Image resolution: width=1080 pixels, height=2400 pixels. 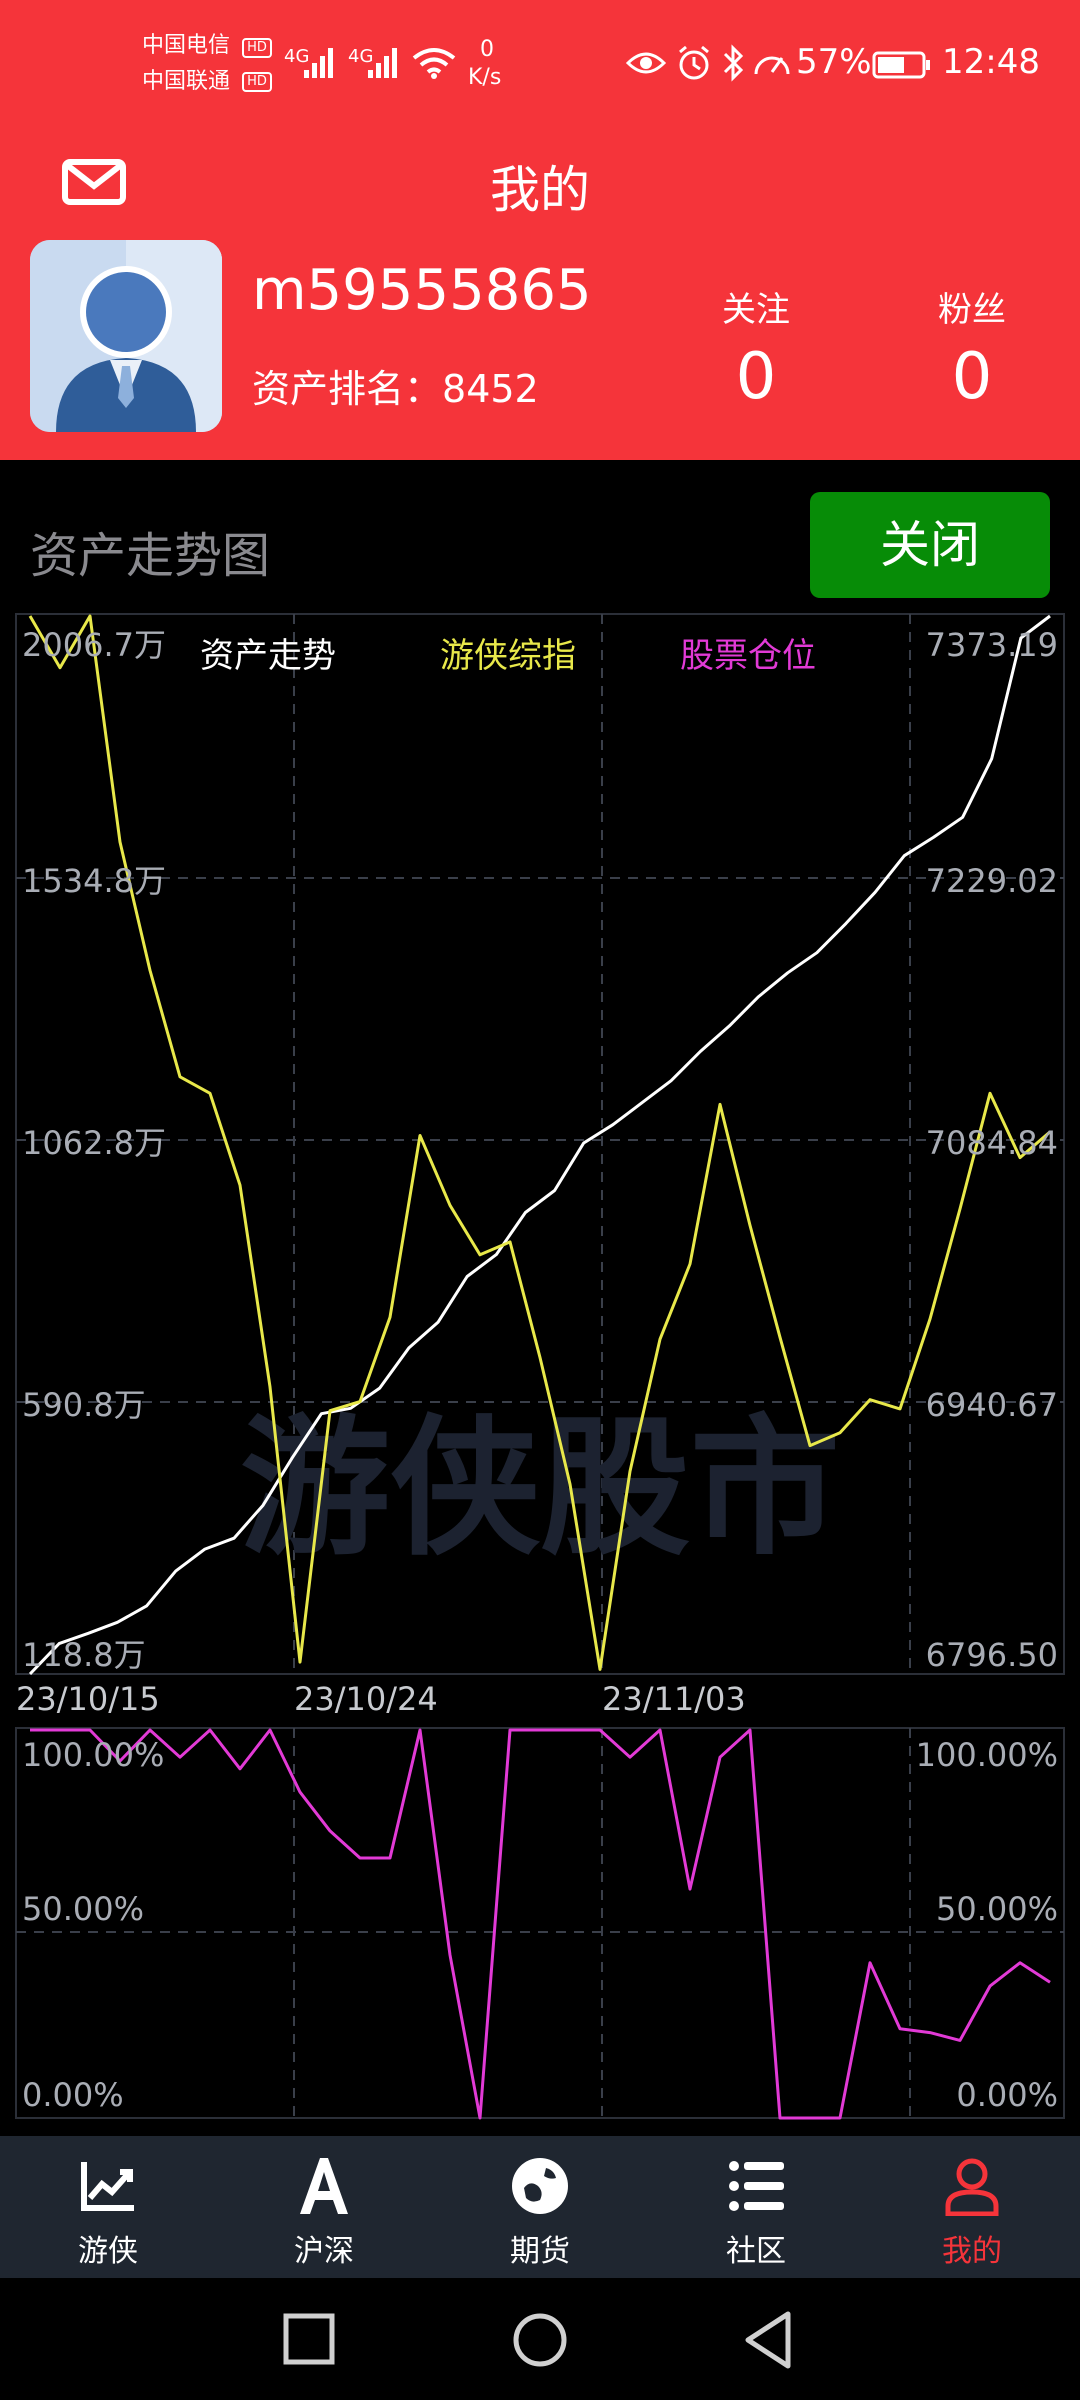 What do you see at coordinates (992, 881) in the screenshot?
I see `y-right-tick: 7229.02` at bounding box center [992, 881].